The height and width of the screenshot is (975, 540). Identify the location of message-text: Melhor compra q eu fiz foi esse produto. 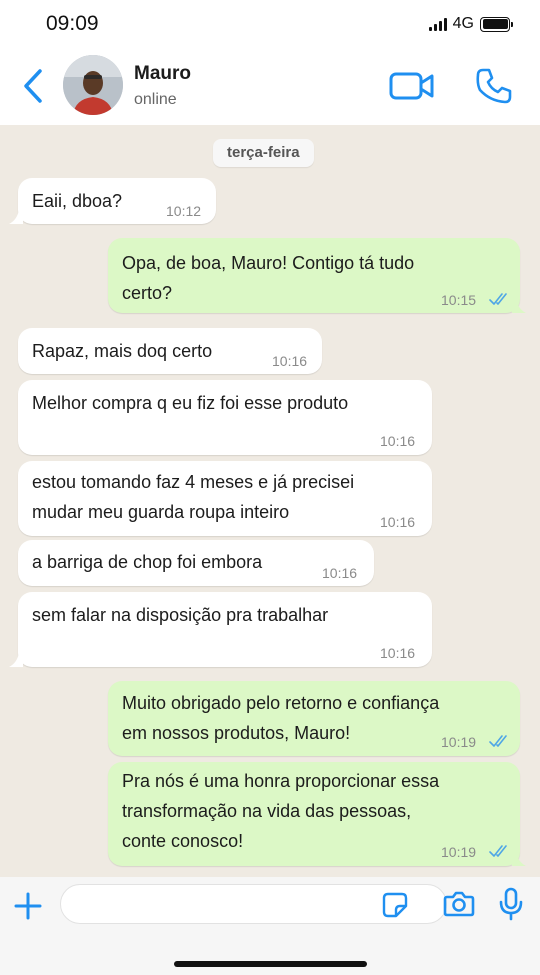
(190, 403).